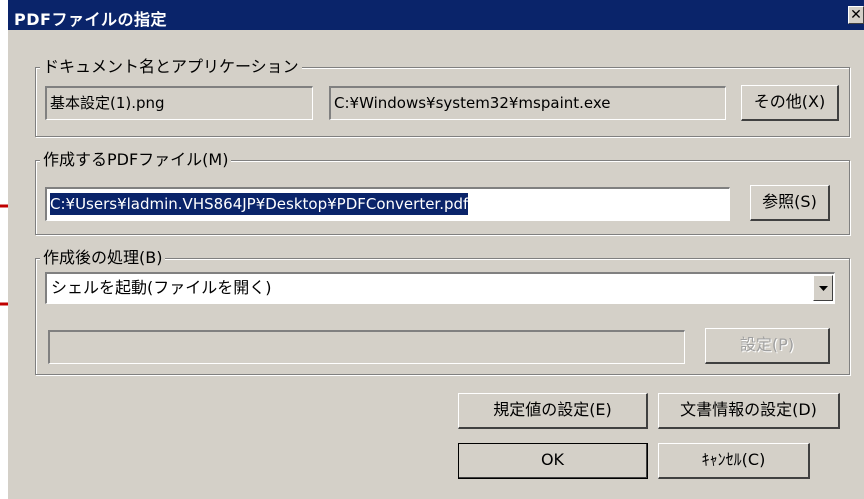  I want to click on dropdown-button, so click(823, 288).